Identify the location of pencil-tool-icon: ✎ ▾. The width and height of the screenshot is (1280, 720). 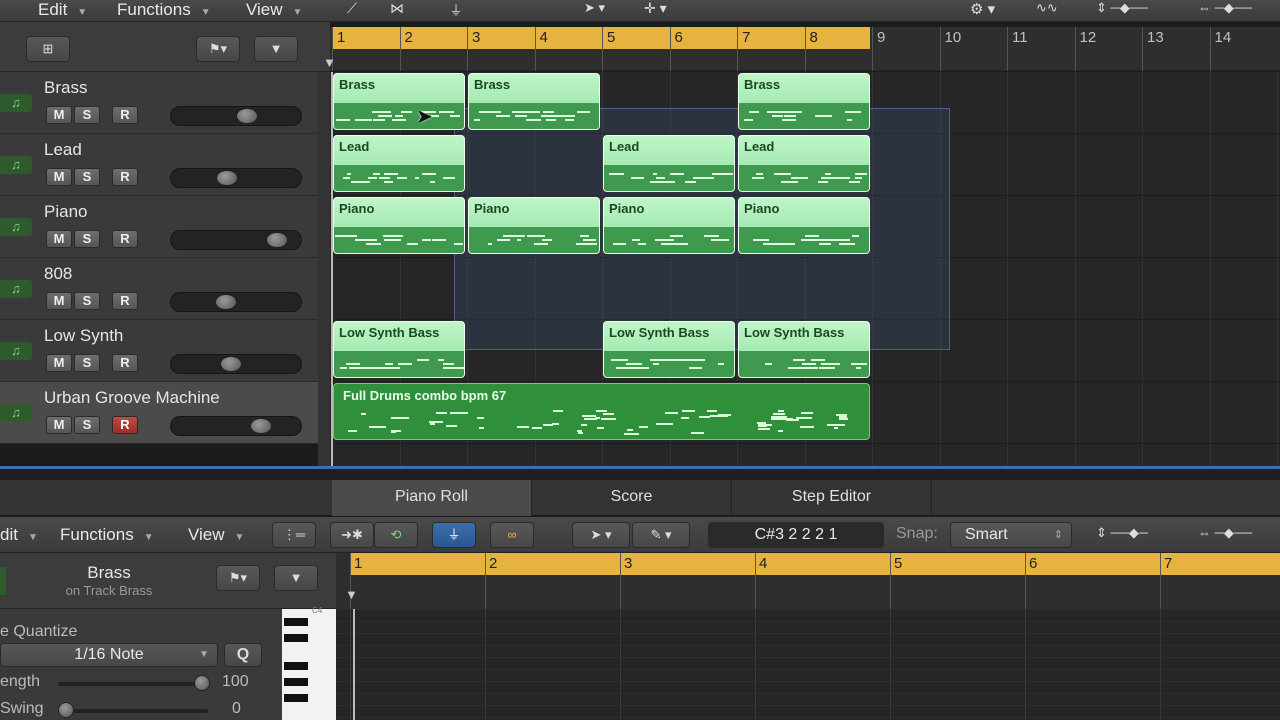
(661, 535).